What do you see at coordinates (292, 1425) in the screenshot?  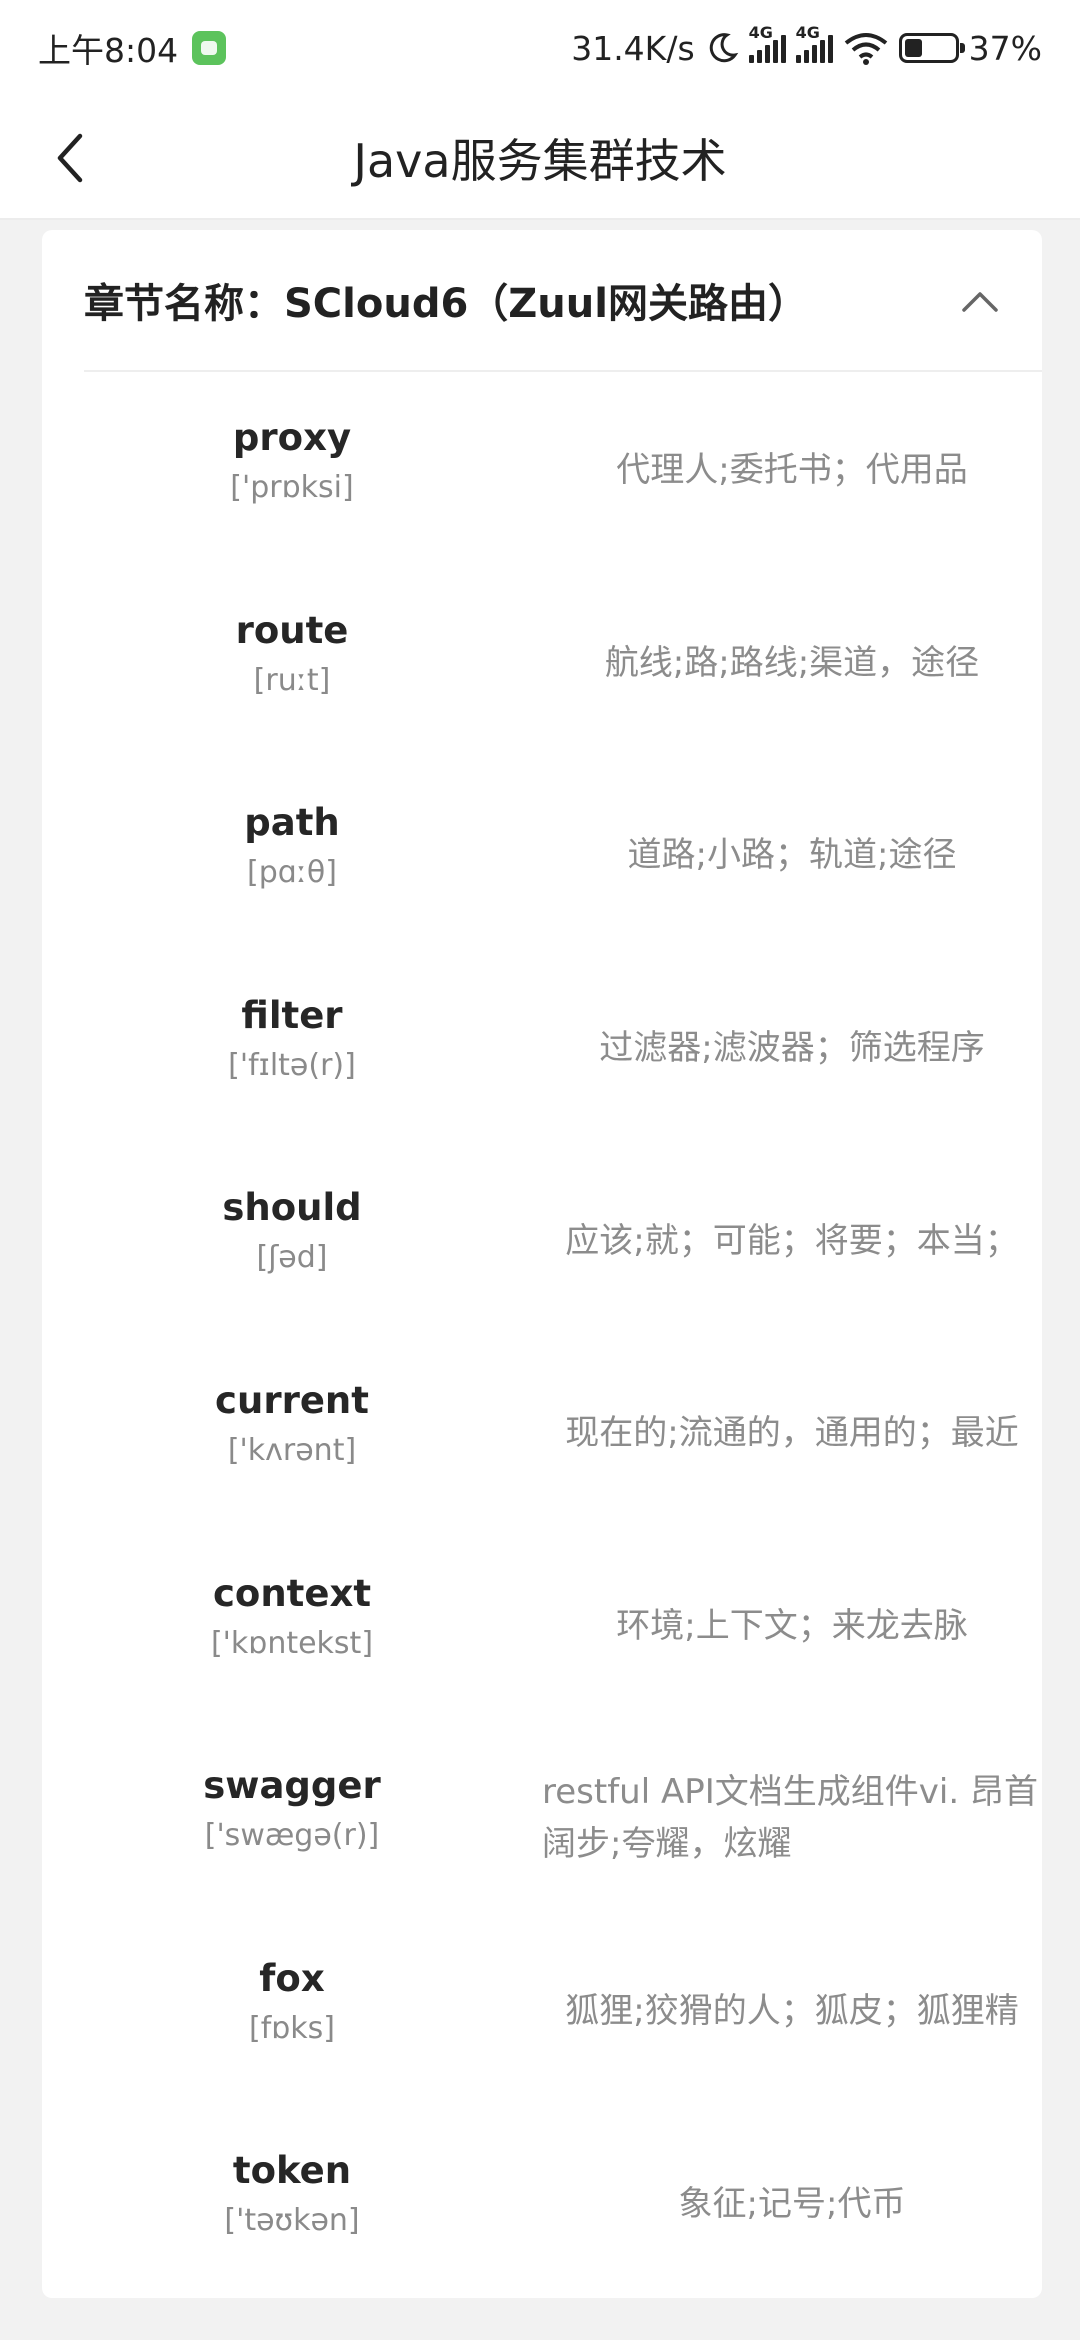 I see `word-entry: current ['kʌrənt]` at bounding box center [292, 1425].